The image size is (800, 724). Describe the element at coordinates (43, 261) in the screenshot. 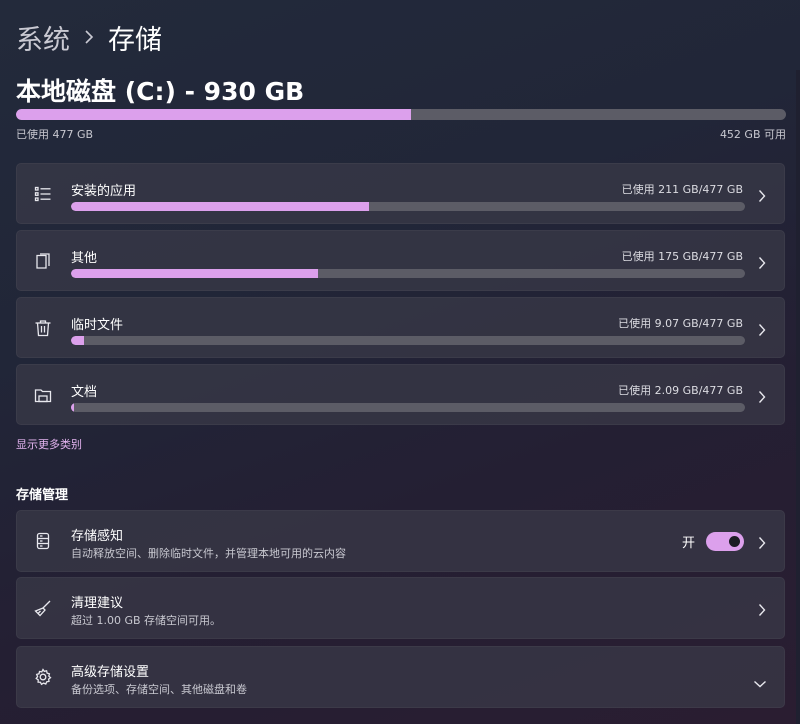

I see `other-files-icon` at that location.